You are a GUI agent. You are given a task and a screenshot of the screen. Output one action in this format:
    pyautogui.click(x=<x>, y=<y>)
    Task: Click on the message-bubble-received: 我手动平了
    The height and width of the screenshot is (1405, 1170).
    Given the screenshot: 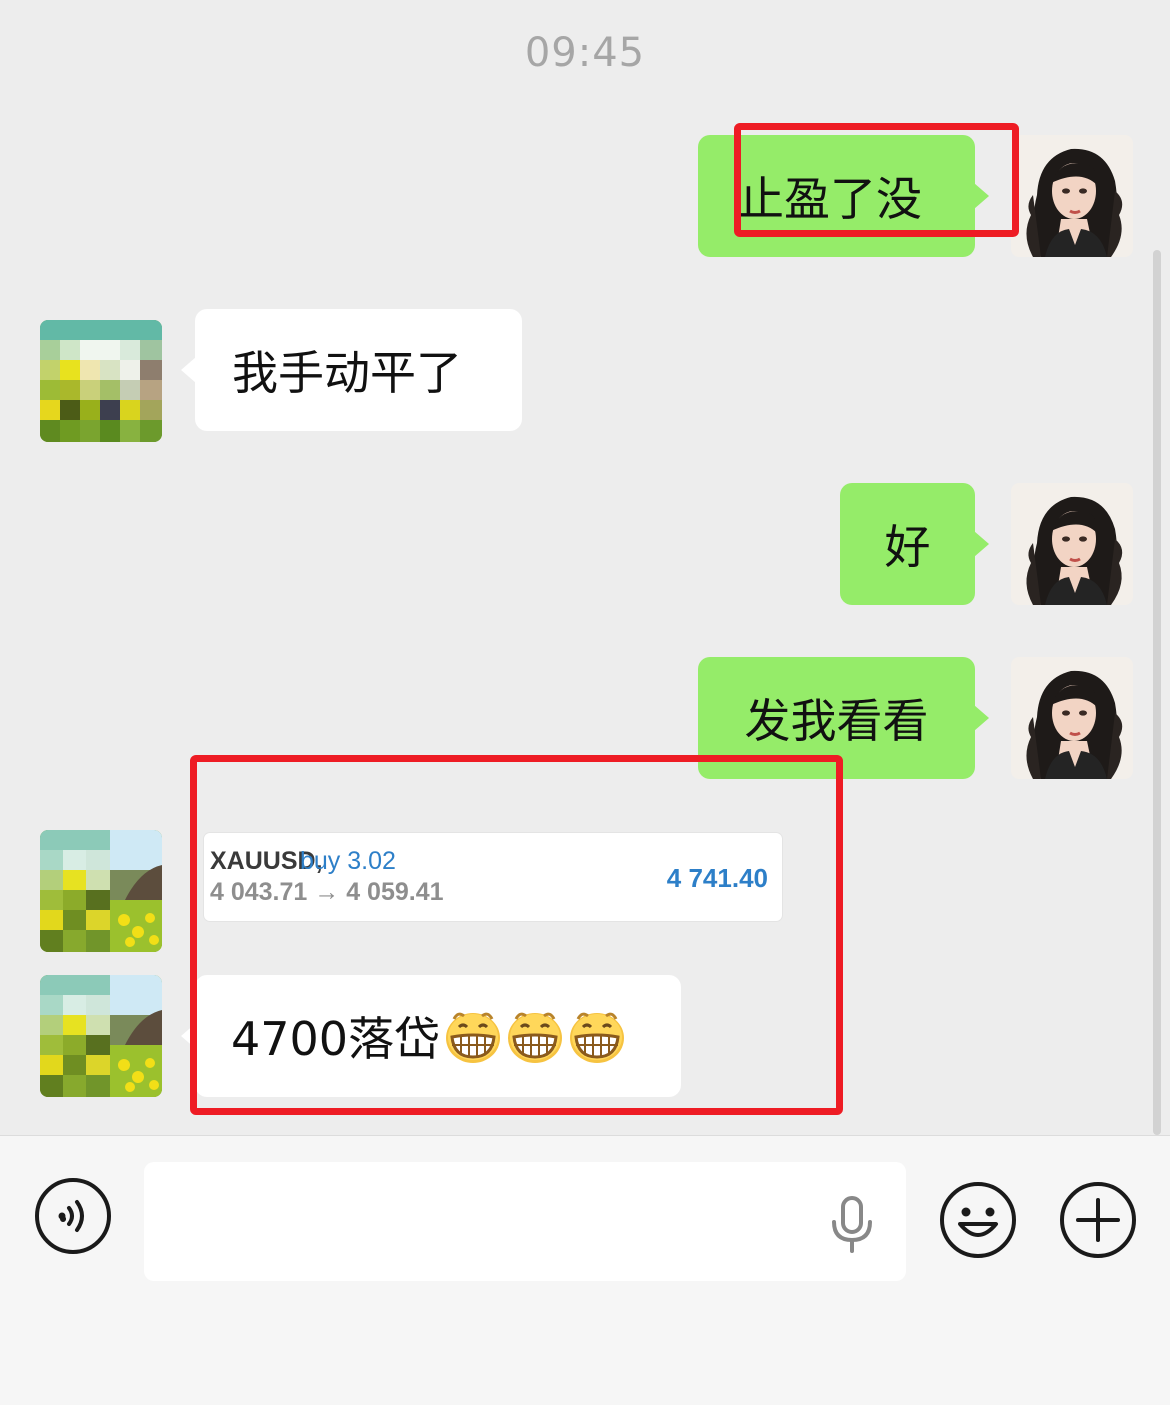 What is the action you would take?
    pyautogui.click(x=351, y=370)
    